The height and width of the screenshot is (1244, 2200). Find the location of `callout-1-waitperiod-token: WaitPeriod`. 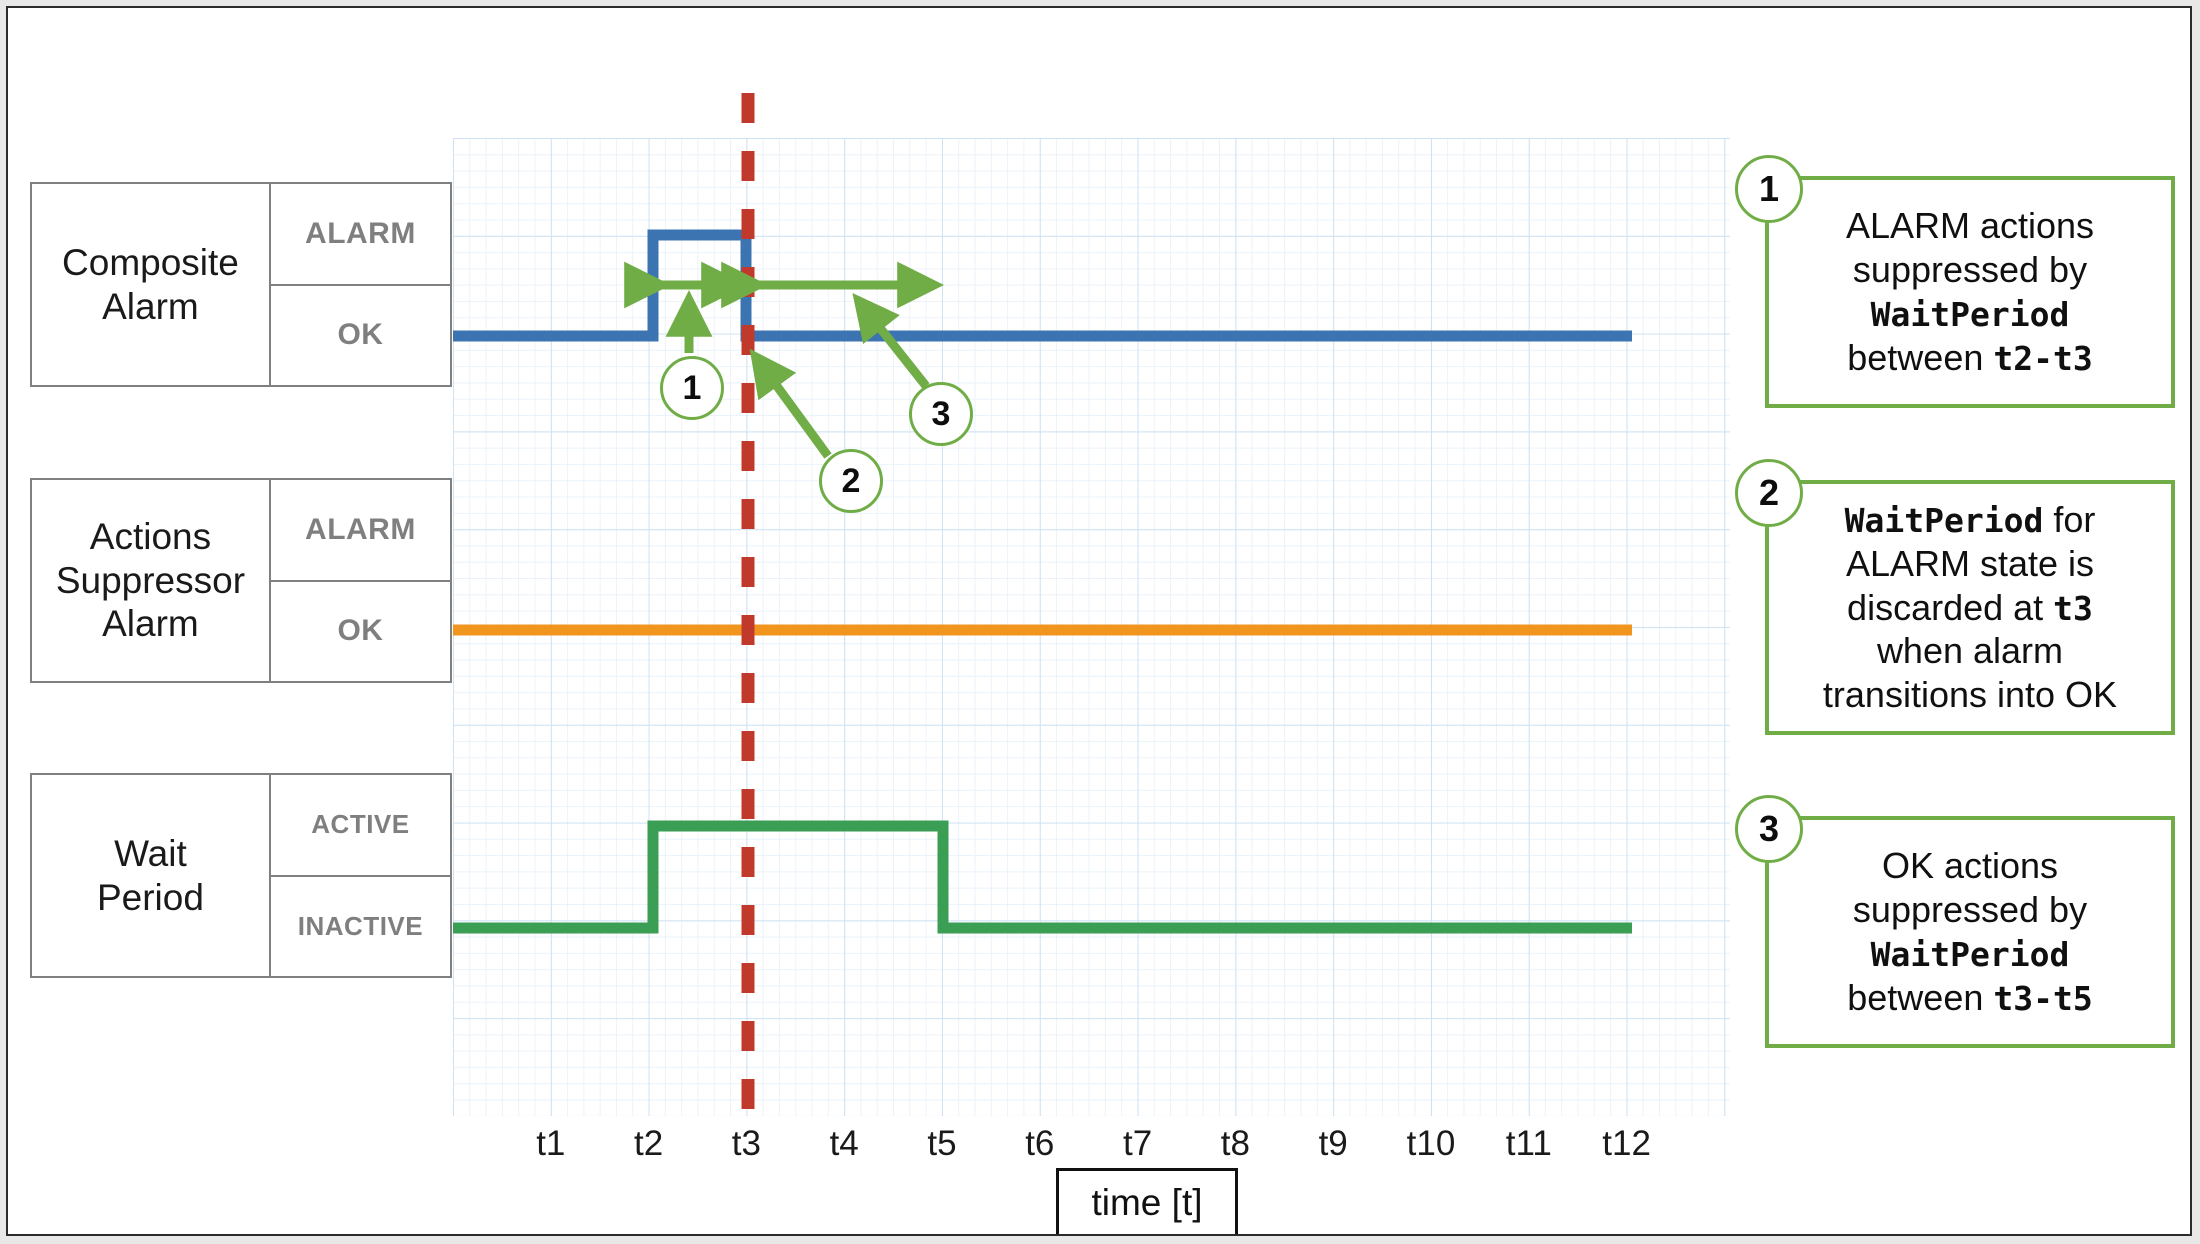

callout-1-waitperiod-token: WaitPeriod is located at coordinates (1970, 314).